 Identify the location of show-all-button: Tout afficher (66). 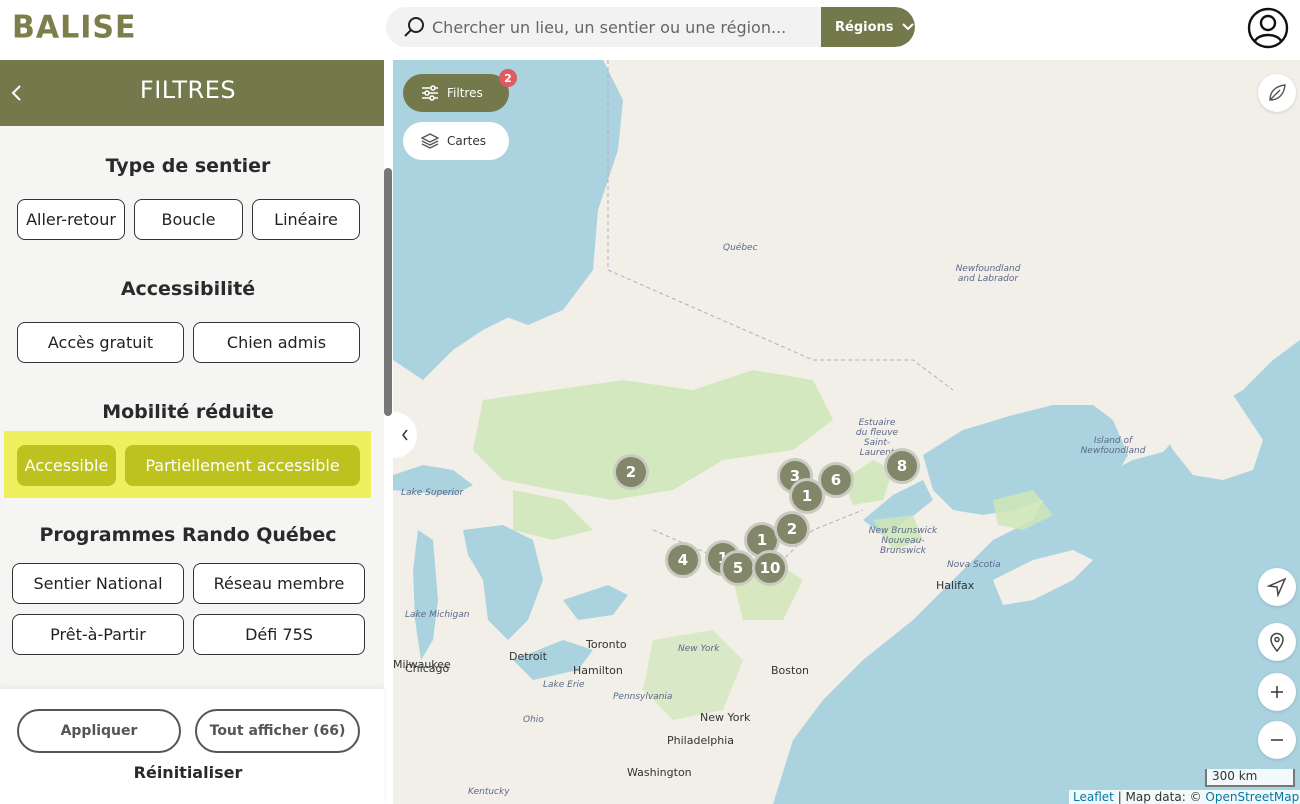
(277, 731).